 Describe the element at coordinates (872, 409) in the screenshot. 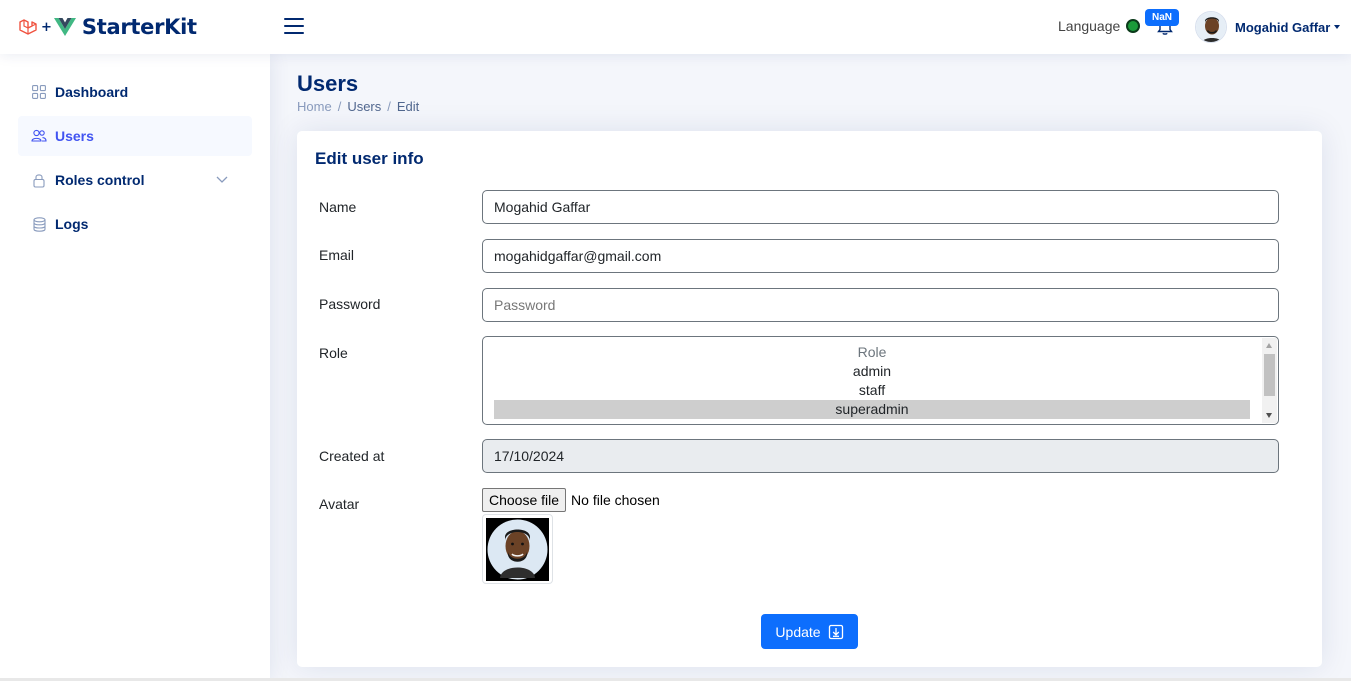

I see `role-option-superadmin: superadmin` at that location.